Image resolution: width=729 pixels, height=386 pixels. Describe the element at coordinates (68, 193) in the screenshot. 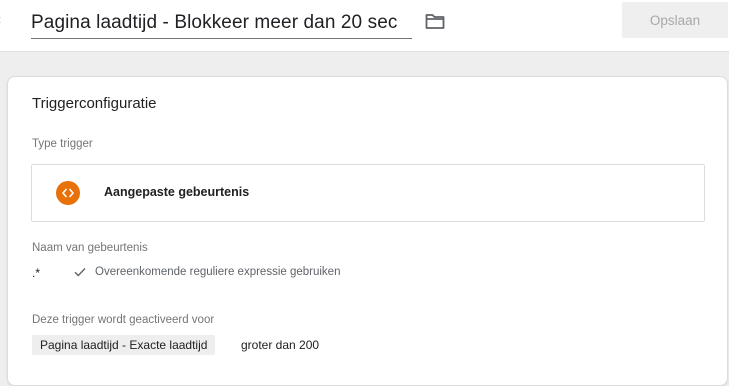

I see `code-brackets-icon` at that location.